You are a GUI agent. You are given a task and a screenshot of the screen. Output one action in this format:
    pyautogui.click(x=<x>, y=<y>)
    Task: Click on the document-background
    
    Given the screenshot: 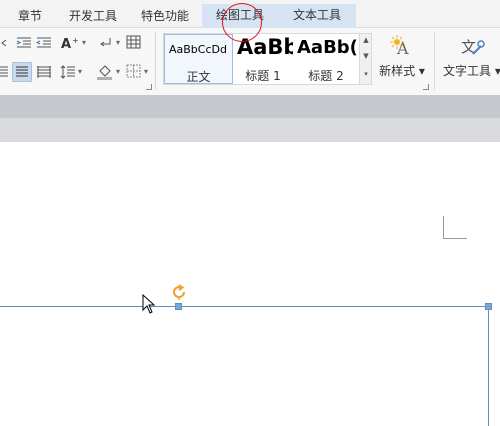 What is the action you would take?
    pyautogui.click(x=250, y=130)
    